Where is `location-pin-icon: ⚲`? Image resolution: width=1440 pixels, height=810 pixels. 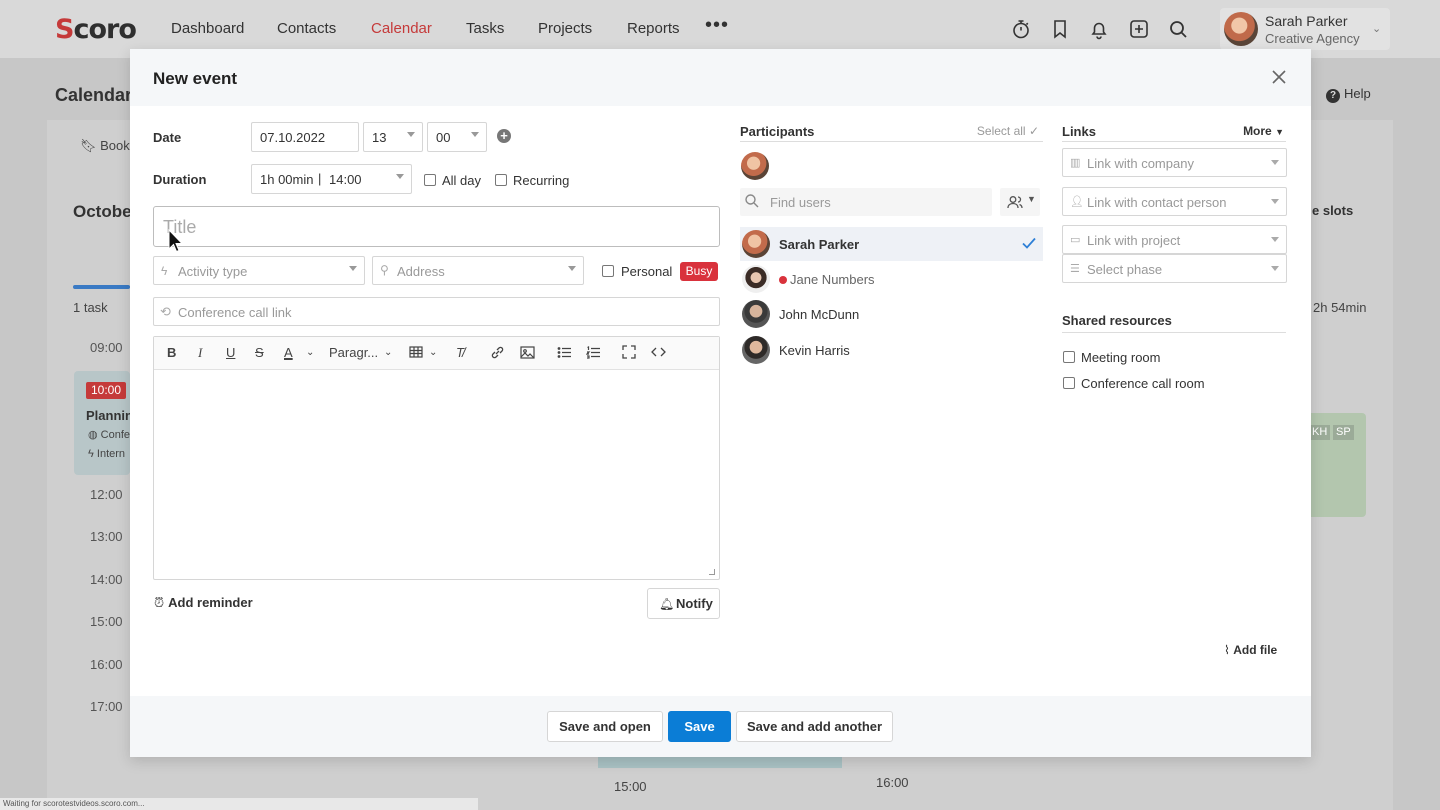
location-pin-icon: ⚲ is located at coordinates (384, 270).